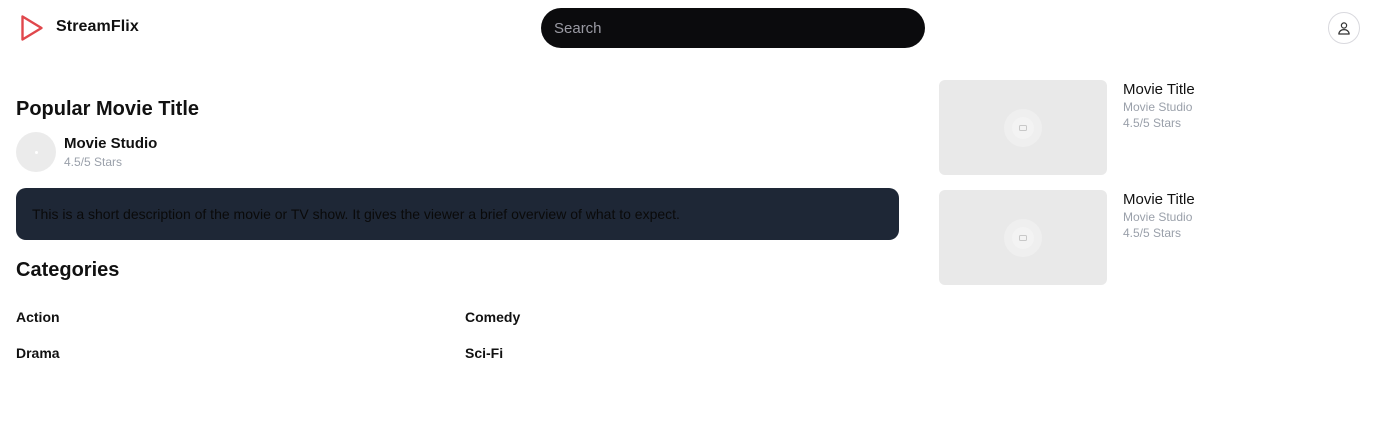 The height and width of the screenshot is (428, 1376). I want to click on user-icon, so click(1344, 28).